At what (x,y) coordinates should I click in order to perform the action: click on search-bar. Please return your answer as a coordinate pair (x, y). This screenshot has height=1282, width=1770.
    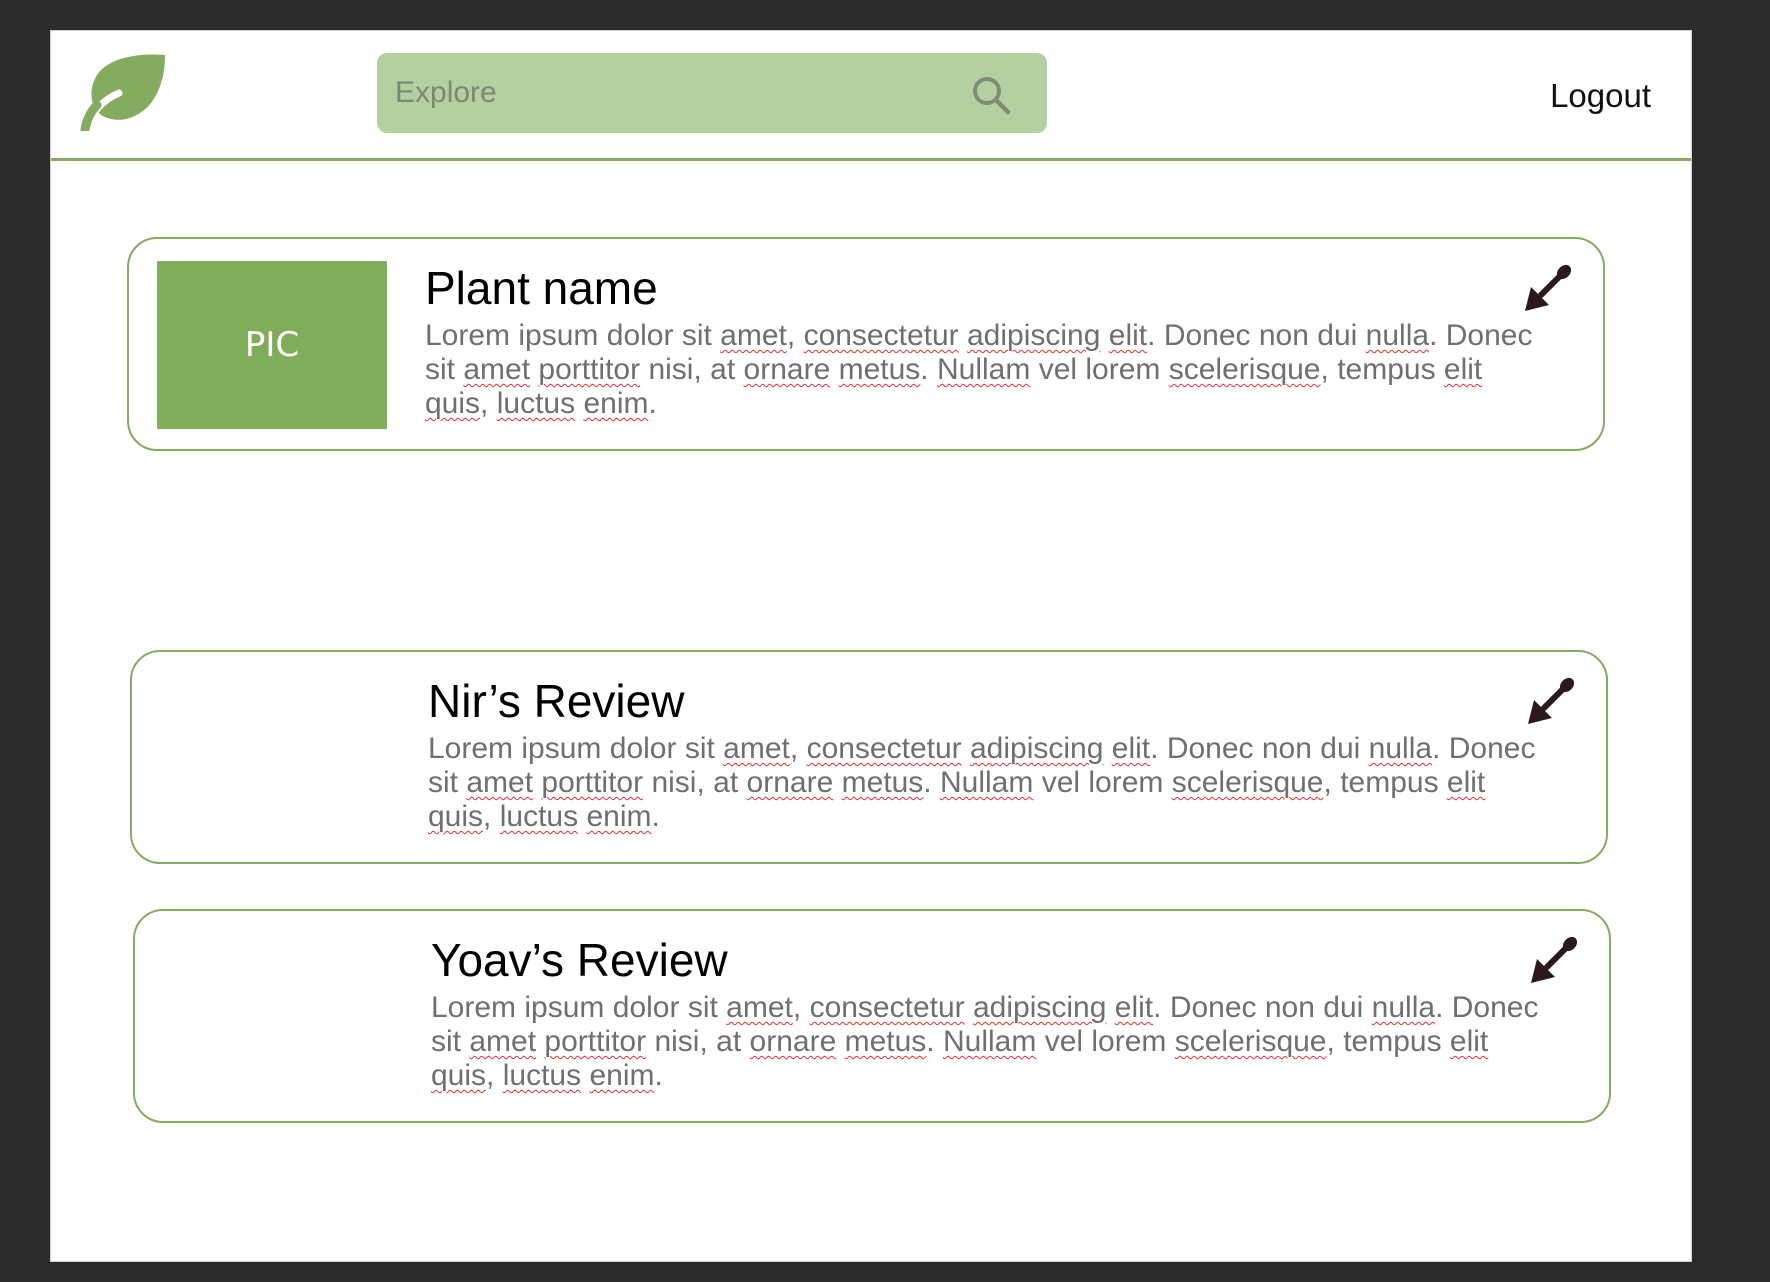
    Looking at the image, I should click on (712, 93).